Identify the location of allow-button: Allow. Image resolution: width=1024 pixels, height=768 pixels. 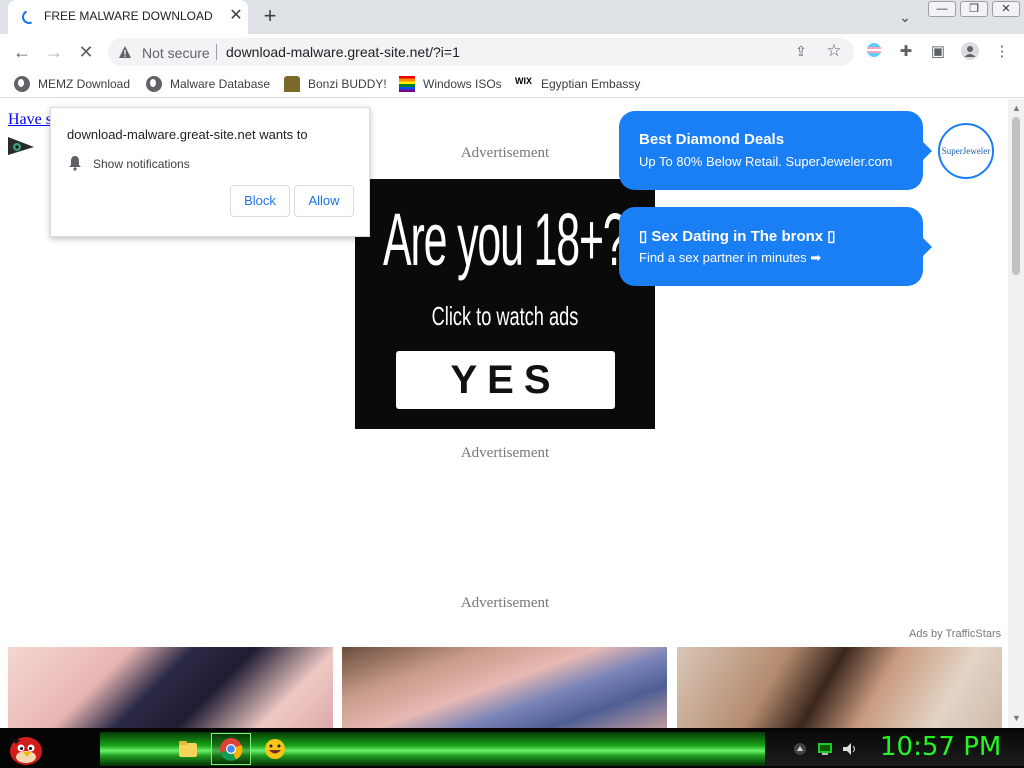
(324, 201).